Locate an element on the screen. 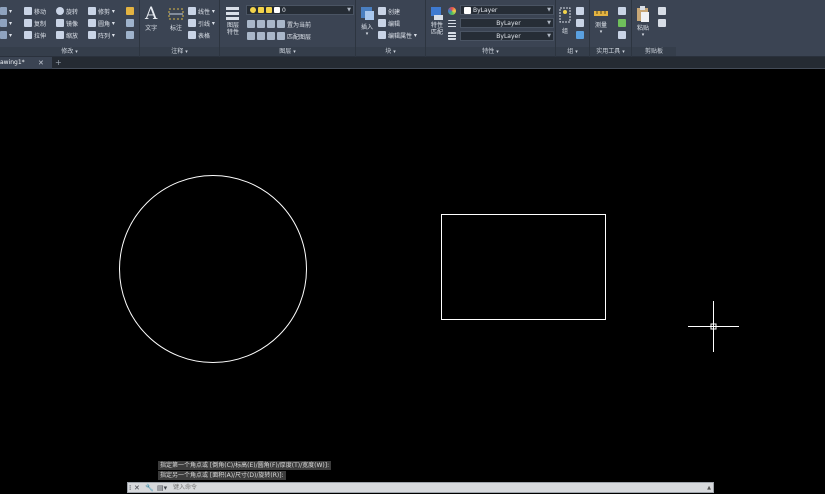 Image resolution: width=825 pixels, height=494 pixels. rectangle-entity is located at coordinates (523, 267).